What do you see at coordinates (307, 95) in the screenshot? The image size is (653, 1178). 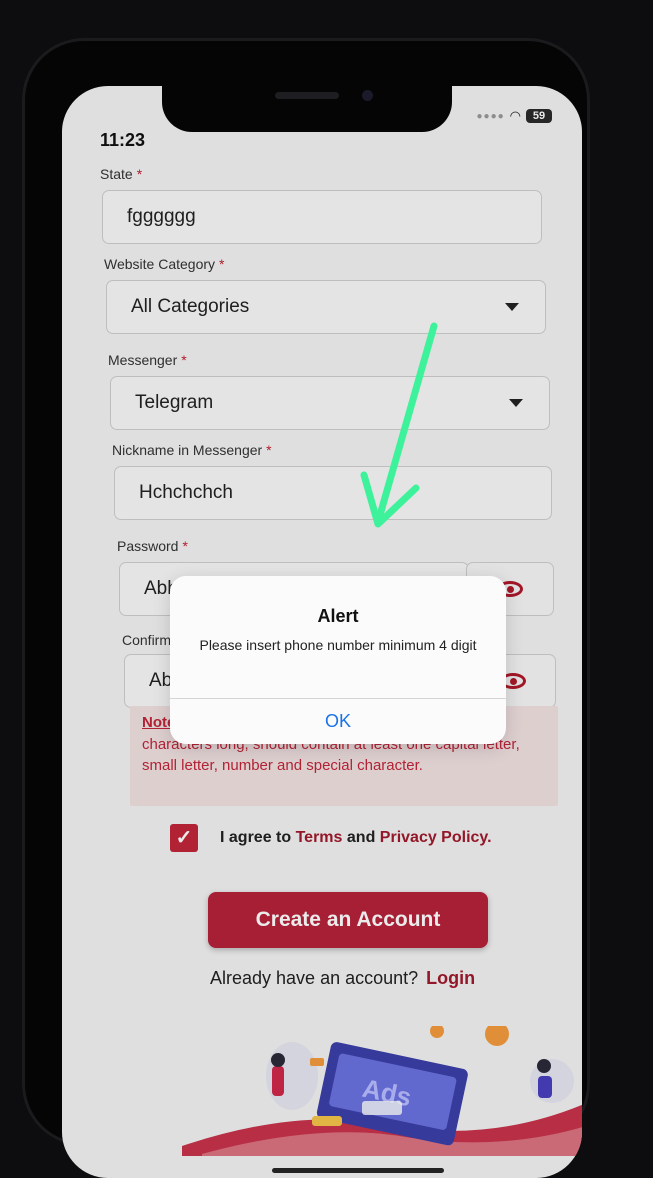 I see `speaker` at bounding box center [307, 95].